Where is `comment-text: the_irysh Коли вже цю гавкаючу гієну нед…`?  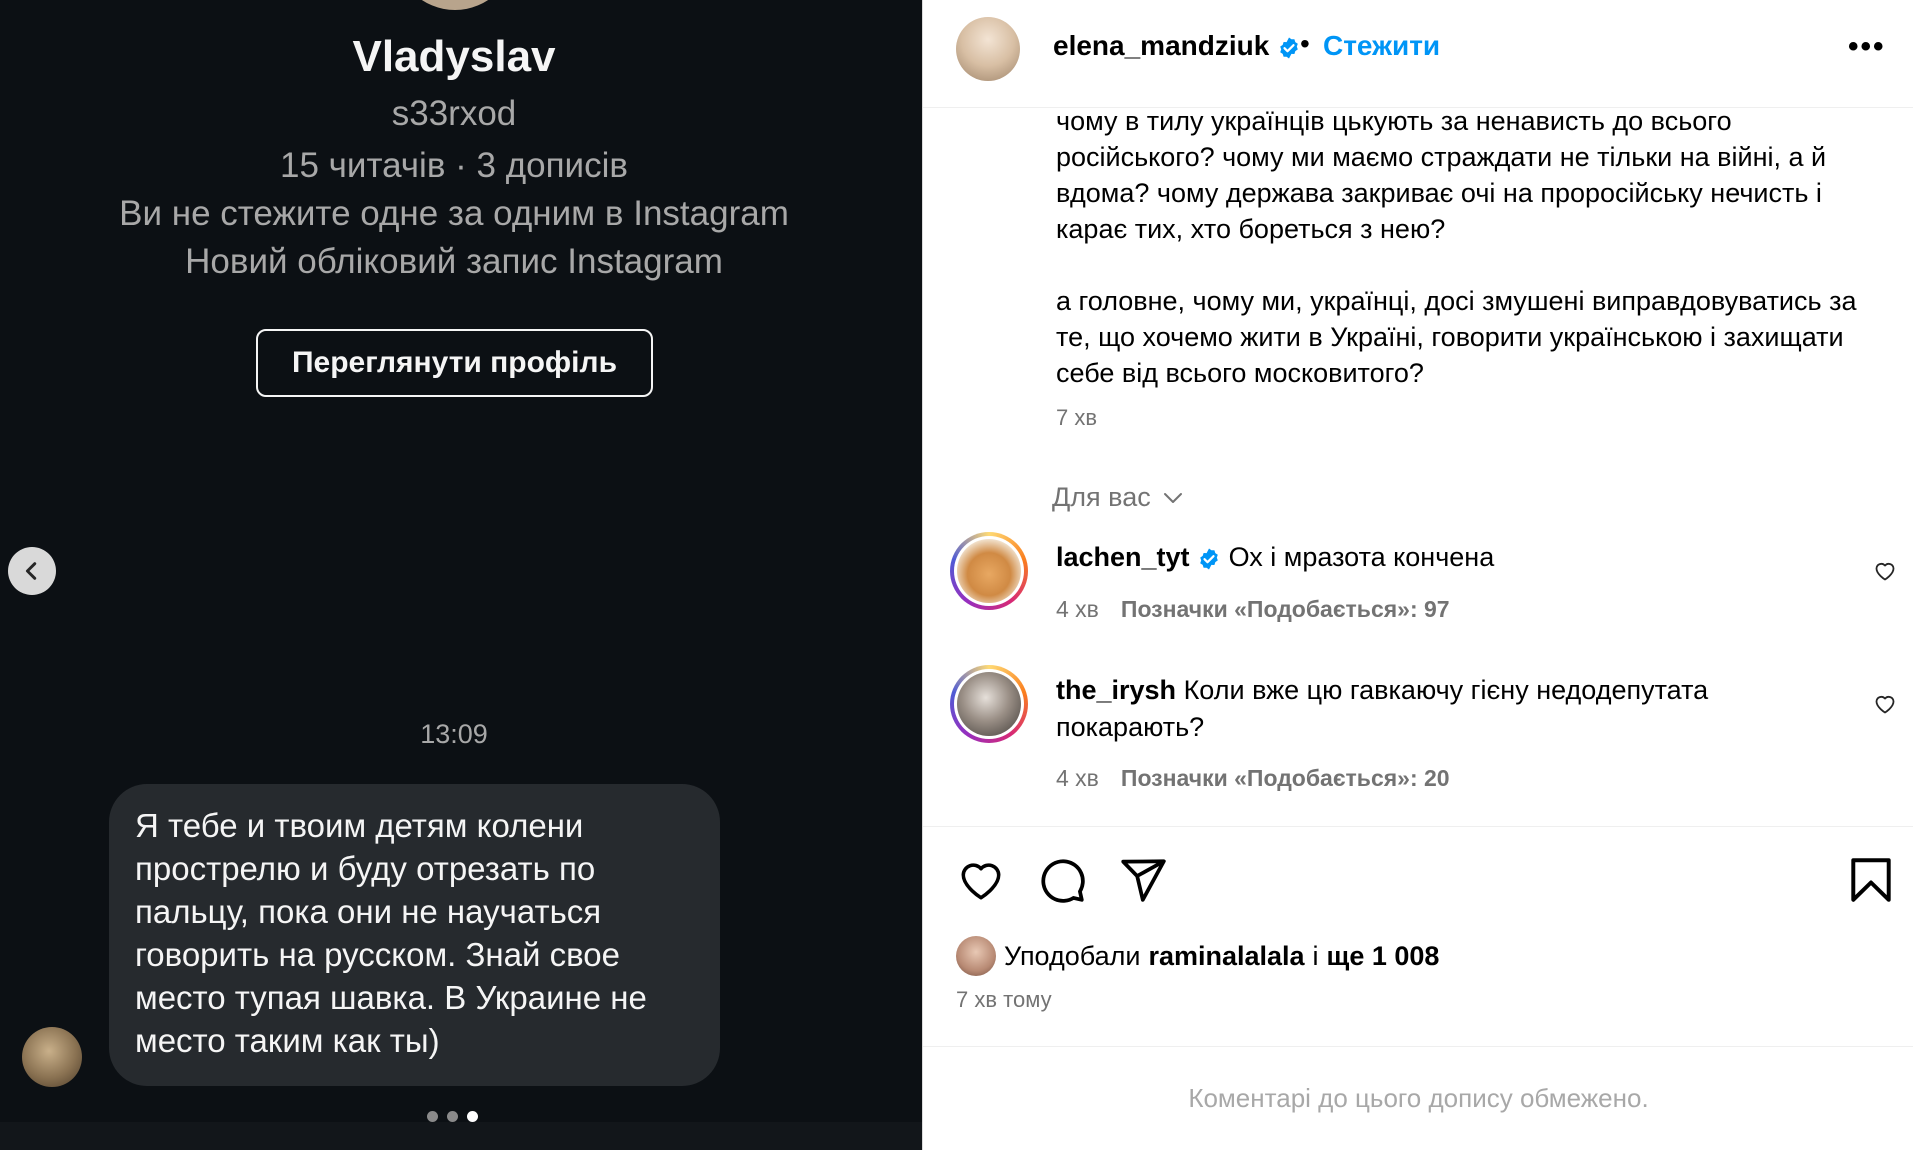
comment-text: the_irysh Коли вже цю гавкаючу гієну нед… is located at coordinates (1426, 709).